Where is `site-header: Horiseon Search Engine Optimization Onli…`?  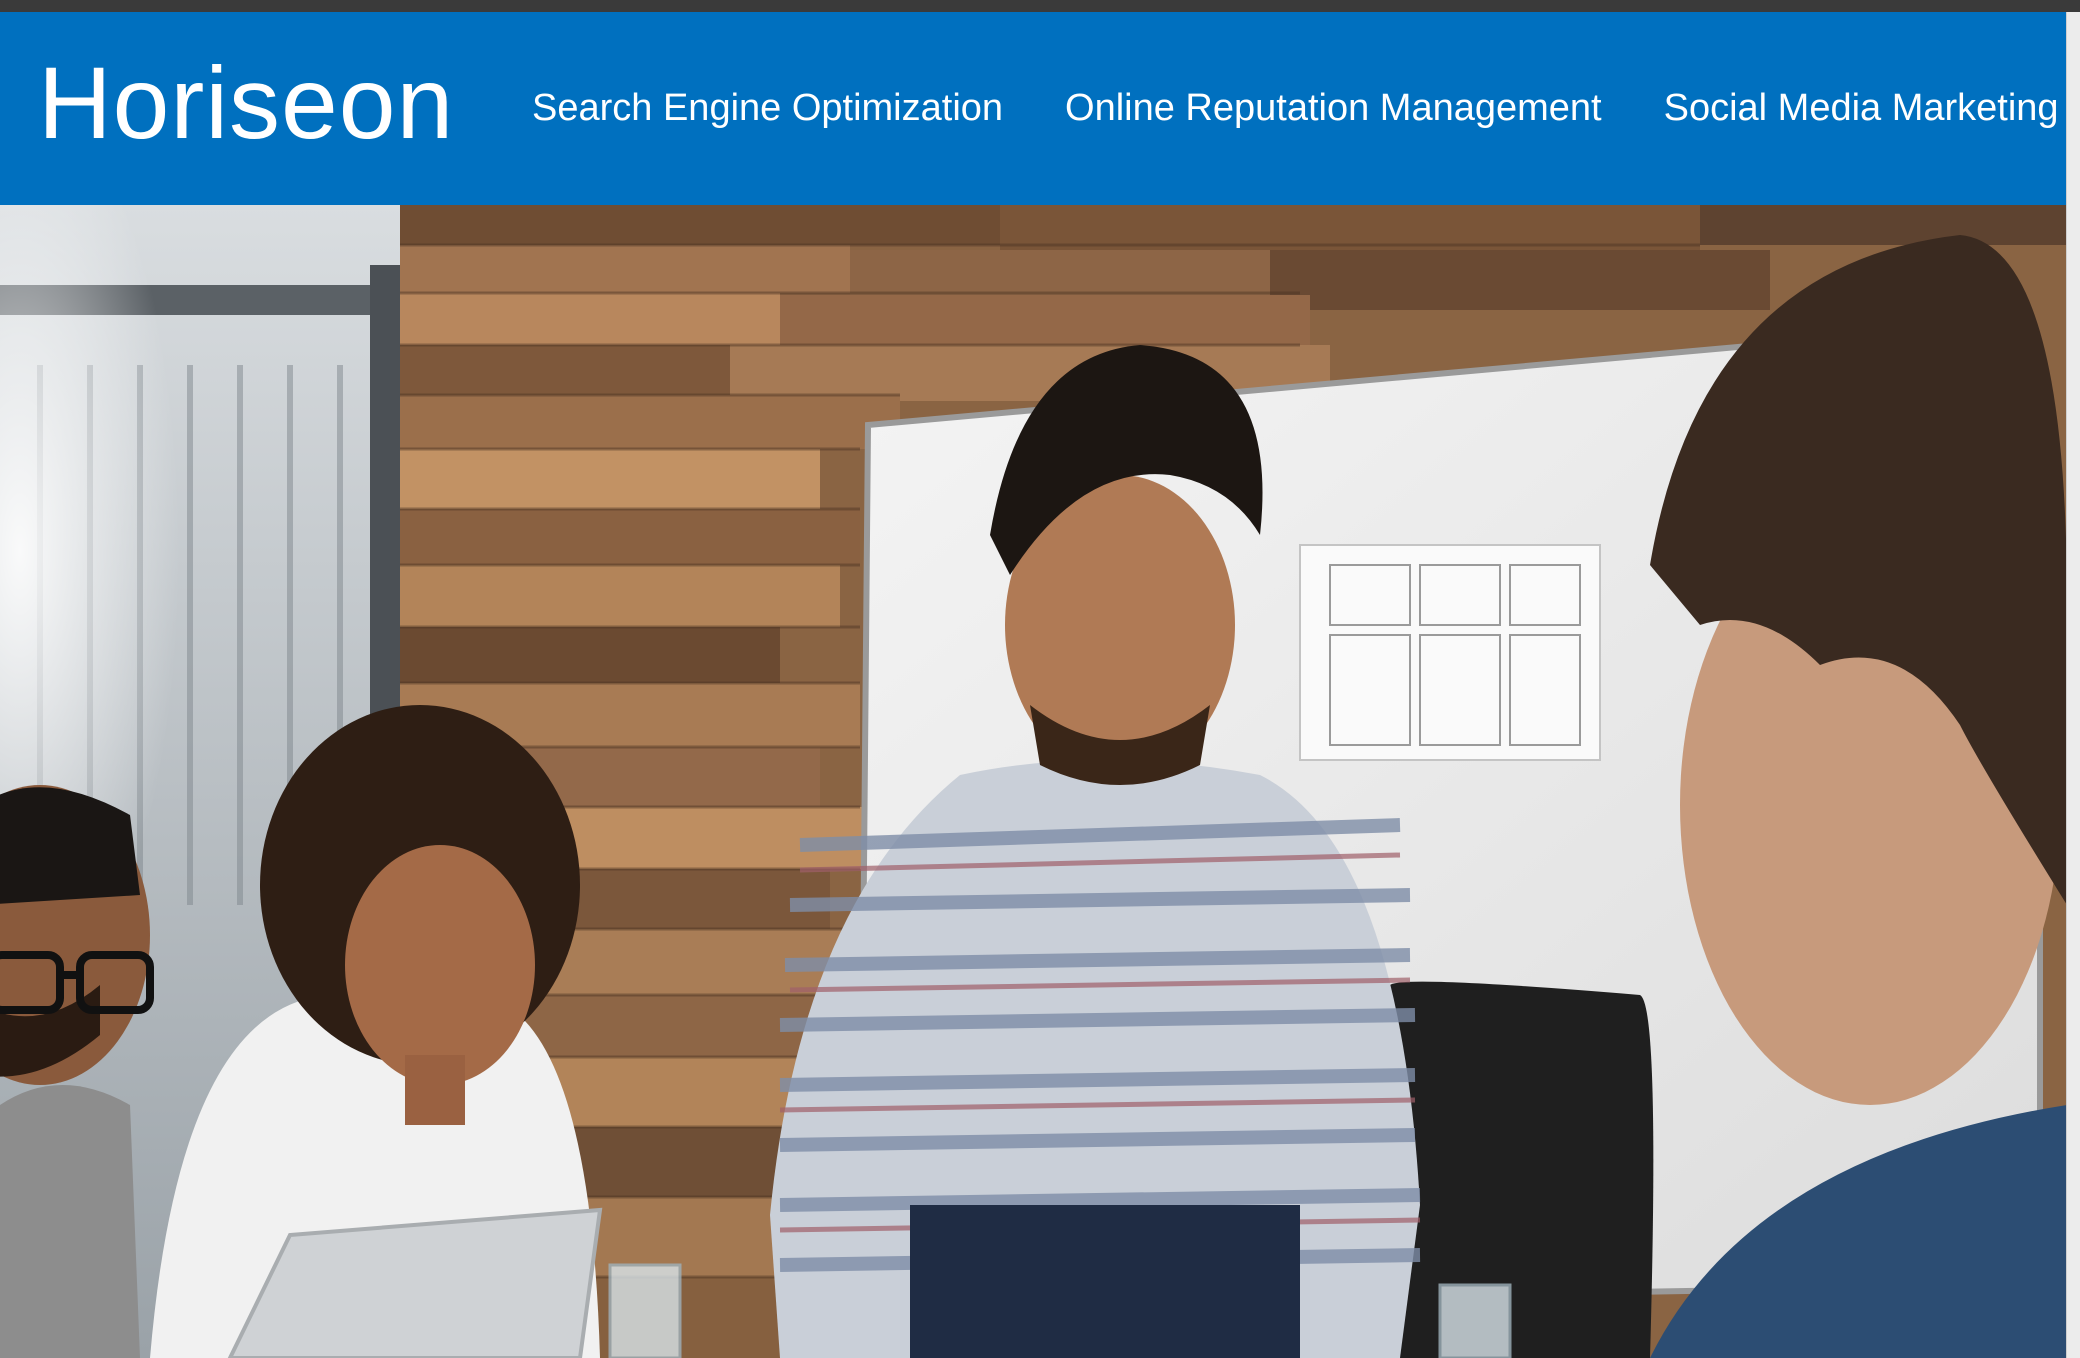 site-header: Horiseon Search Engine Optimization Onli… is located at coordinates (1033, 108).